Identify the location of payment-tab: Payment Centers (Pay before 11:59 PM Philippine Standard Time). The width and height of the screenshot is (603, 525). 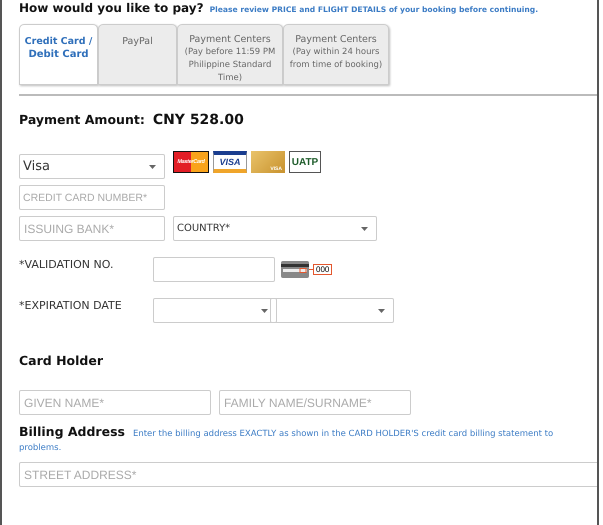
(230, 54).